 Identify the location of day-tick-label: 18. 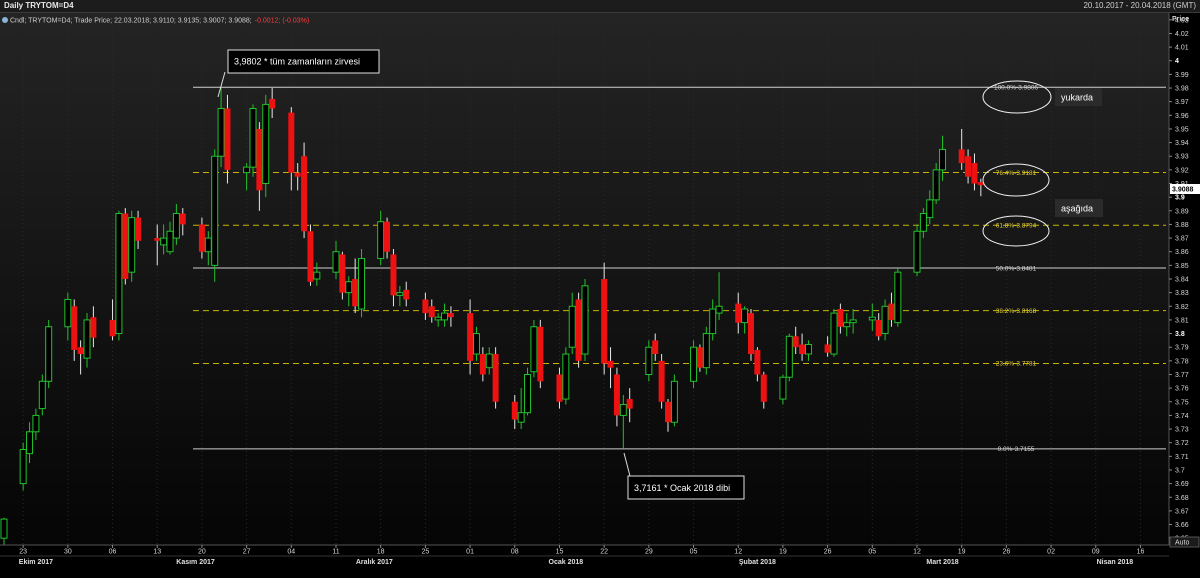
(381, 552).